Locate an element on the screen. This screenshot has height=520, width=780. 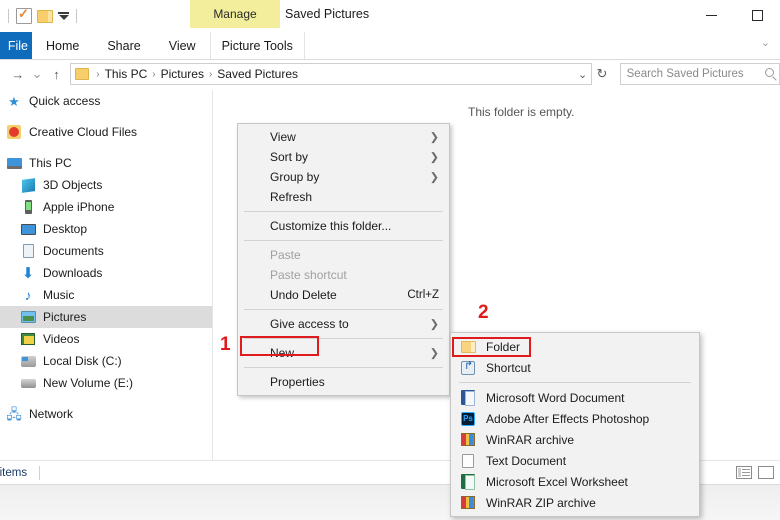
title-bar: Manage Saved Pictures is located at coordinates (390, 16).